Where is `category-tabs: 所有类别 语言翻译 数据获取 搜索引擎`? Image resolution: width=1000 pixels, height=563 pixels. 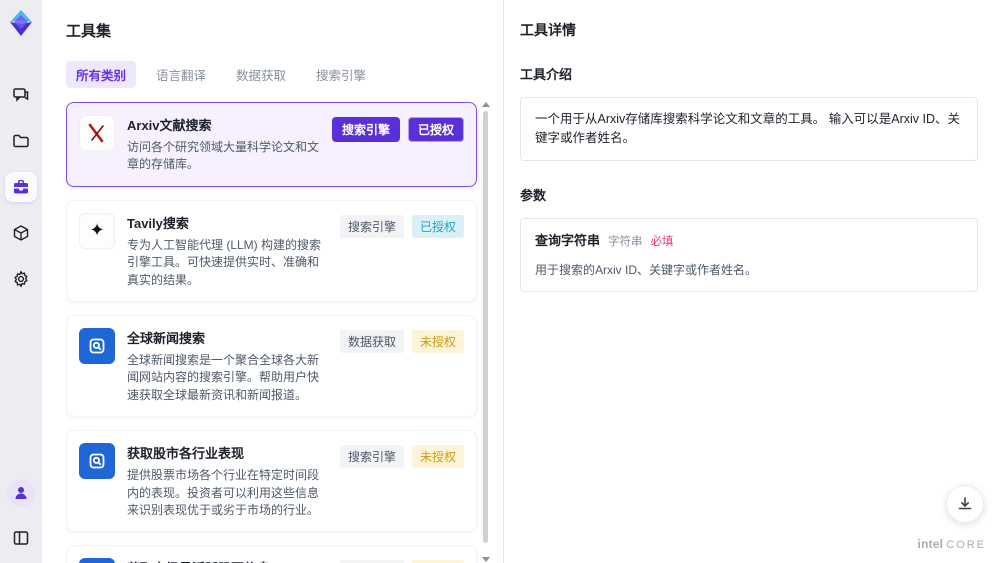 category-tabs: 所有类别 语言翻译 数据获取 搜索引擎 is located at coordinates (284, 74).